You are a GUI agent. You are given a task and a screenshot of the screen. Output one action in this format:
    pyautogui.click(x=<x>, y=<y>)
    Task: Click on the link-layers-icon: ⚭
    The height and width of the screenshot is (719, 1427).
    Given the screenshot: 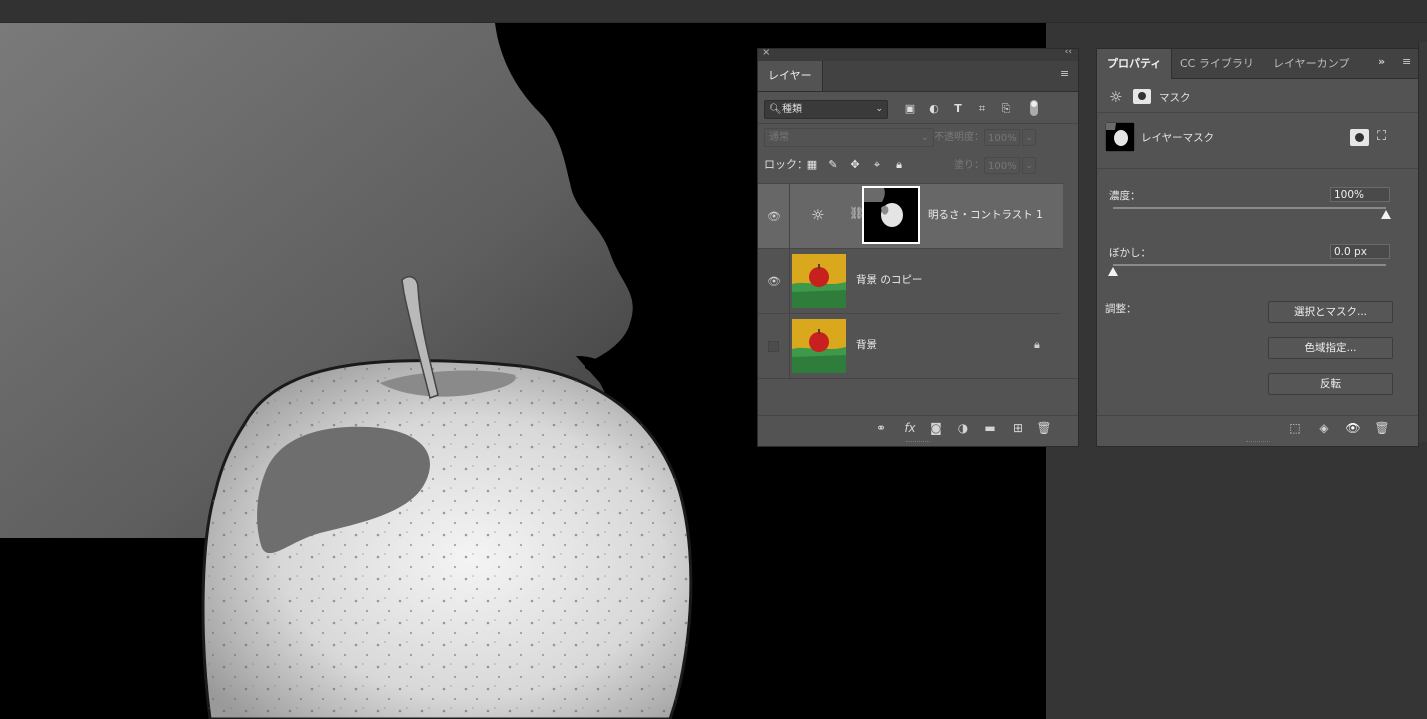 What is the action you would take?
    pyautogui.click(x=881, y=428)
    